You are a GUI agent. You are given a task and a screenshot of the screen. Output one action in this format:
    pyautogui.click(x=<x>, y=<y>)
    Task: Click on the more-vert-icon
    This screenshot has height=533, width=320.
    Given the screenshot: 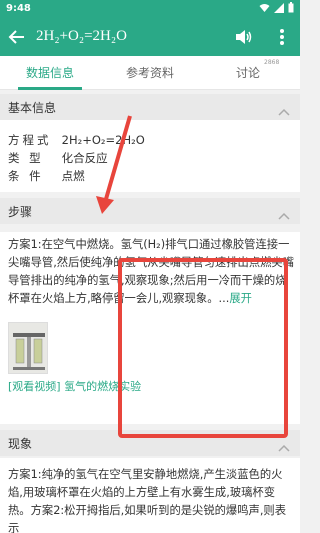 What is the action you would take?
    pyautogui.click(x=282, y=37)
    